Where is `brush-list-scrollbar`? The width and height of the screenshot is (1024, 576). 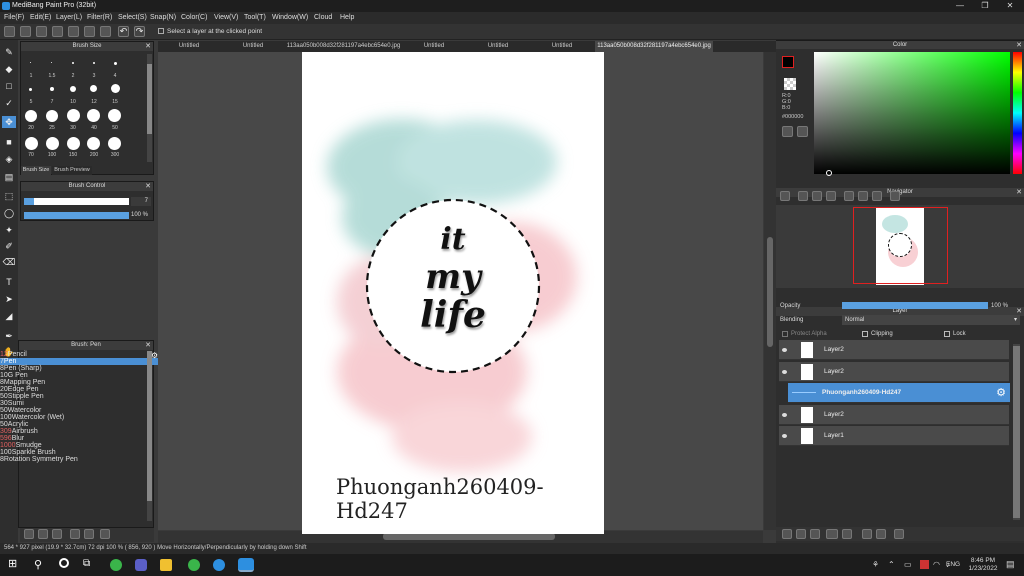 brush-list-scrollbar is located at coordinates (149, 436).